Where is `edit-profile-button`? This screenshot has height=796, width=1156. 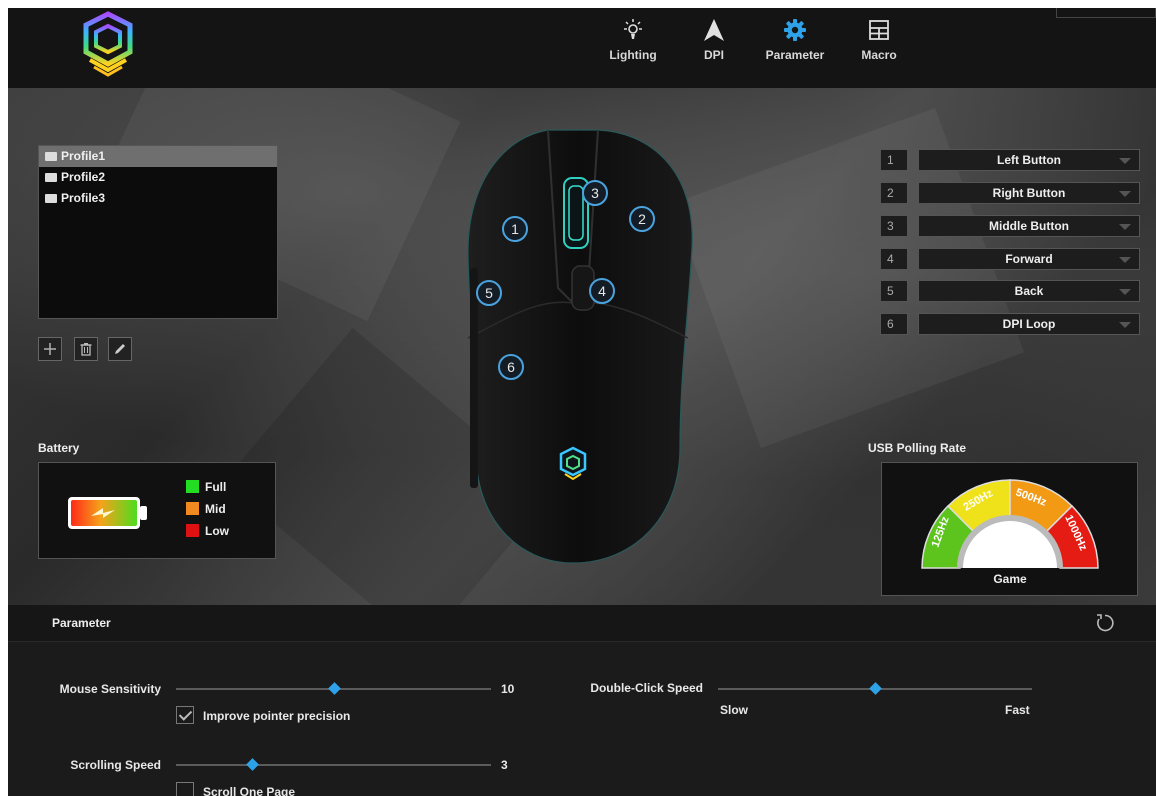 edit-profile-button is located at coordinates (120, 349).